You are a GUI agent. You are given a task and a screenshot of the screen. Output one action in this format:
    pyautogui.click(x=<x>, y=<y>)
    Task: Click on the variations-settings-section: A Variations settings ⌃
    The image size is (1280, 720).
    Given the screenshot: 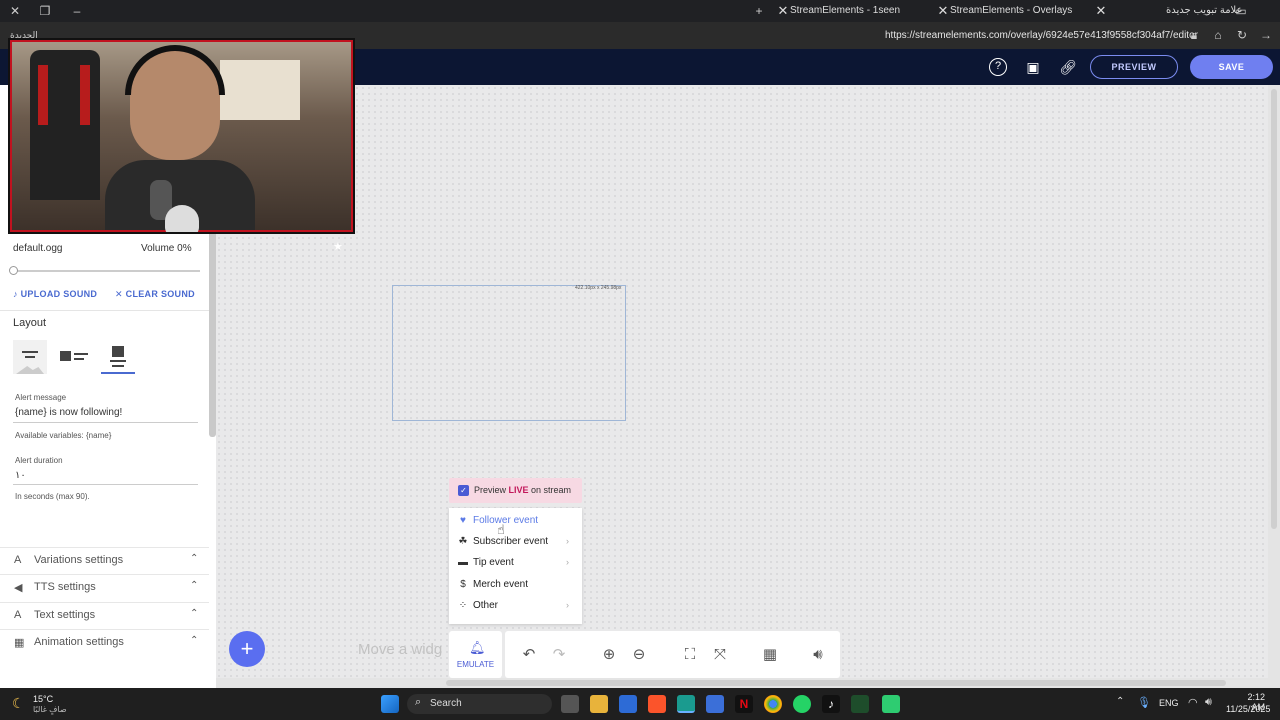 What is the action you would take?
    pyautogui.click(x=104, y=560)
    